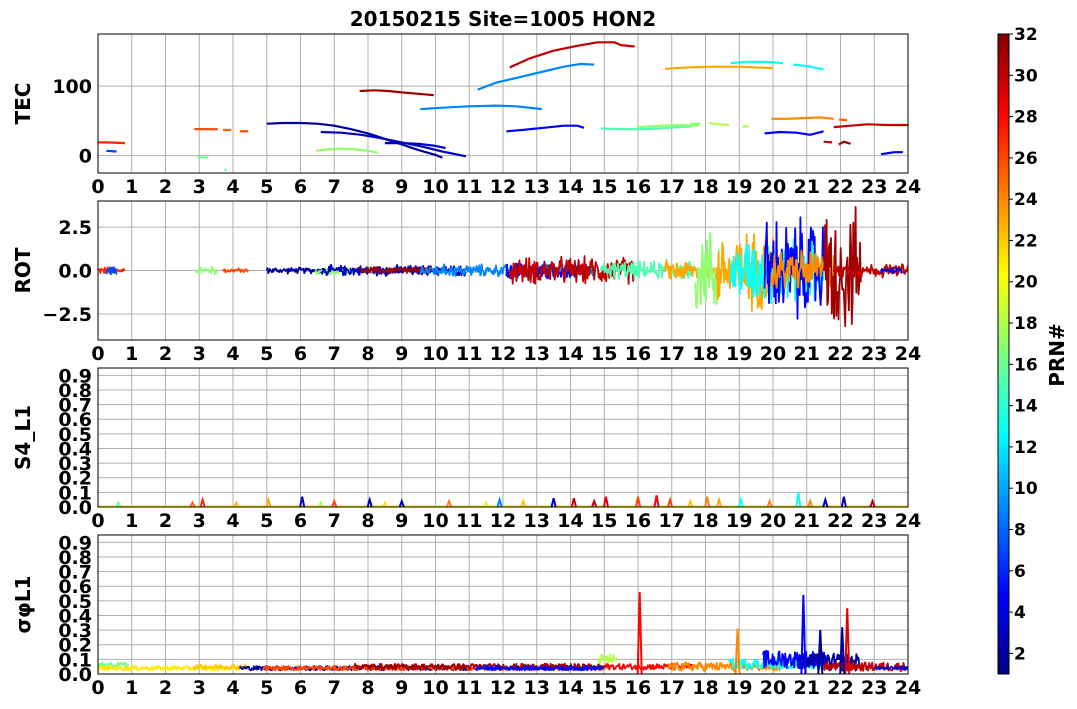 The width and height of the screenshot is (1077, 709). What do you see at coordinates (739, 688) in the screenshot?
I see `x-tick-label: 19` at bounding box center [739, 688].